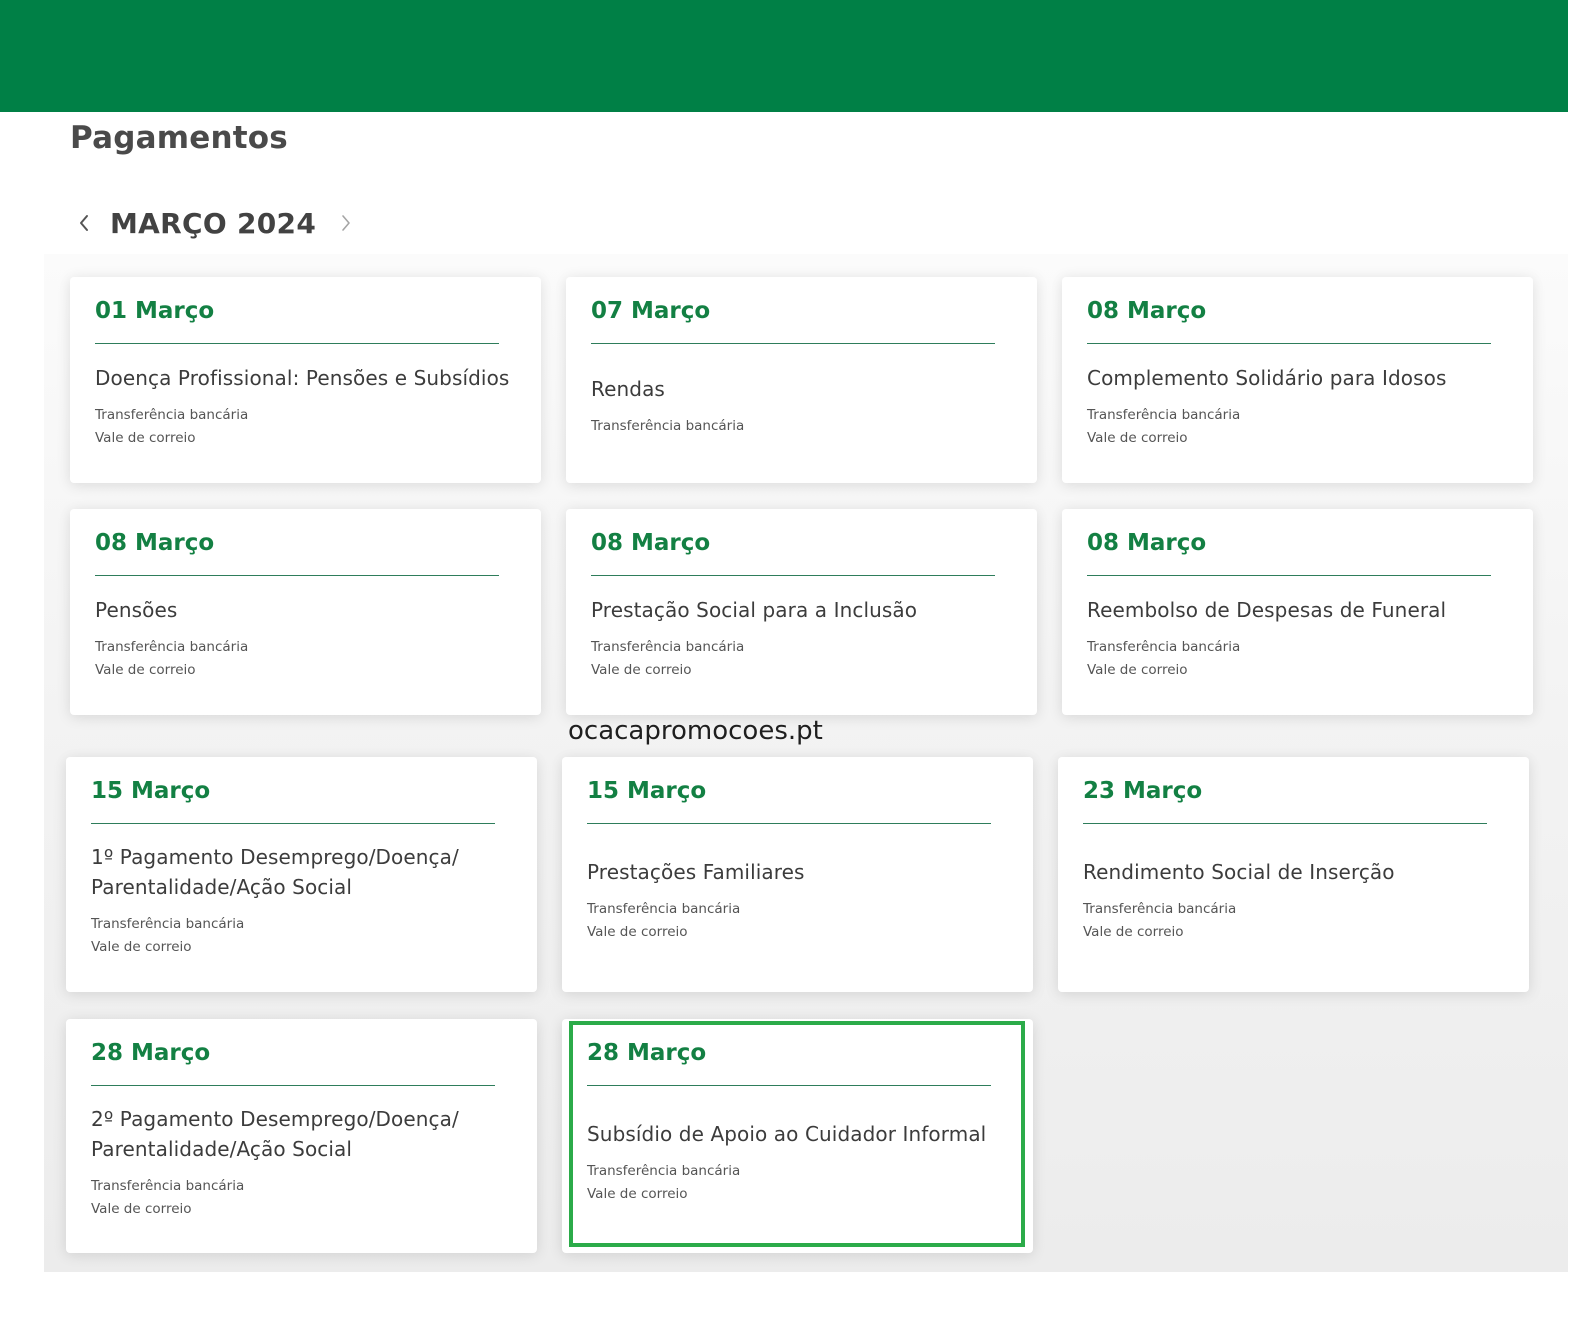 This screenshot has height=1325, width=1577. What do you see at coordinates (1239, 872) in the screenshot?
I see `card-title-line: Rendimento Social de Inserção` at bounding box center [1239, 872].